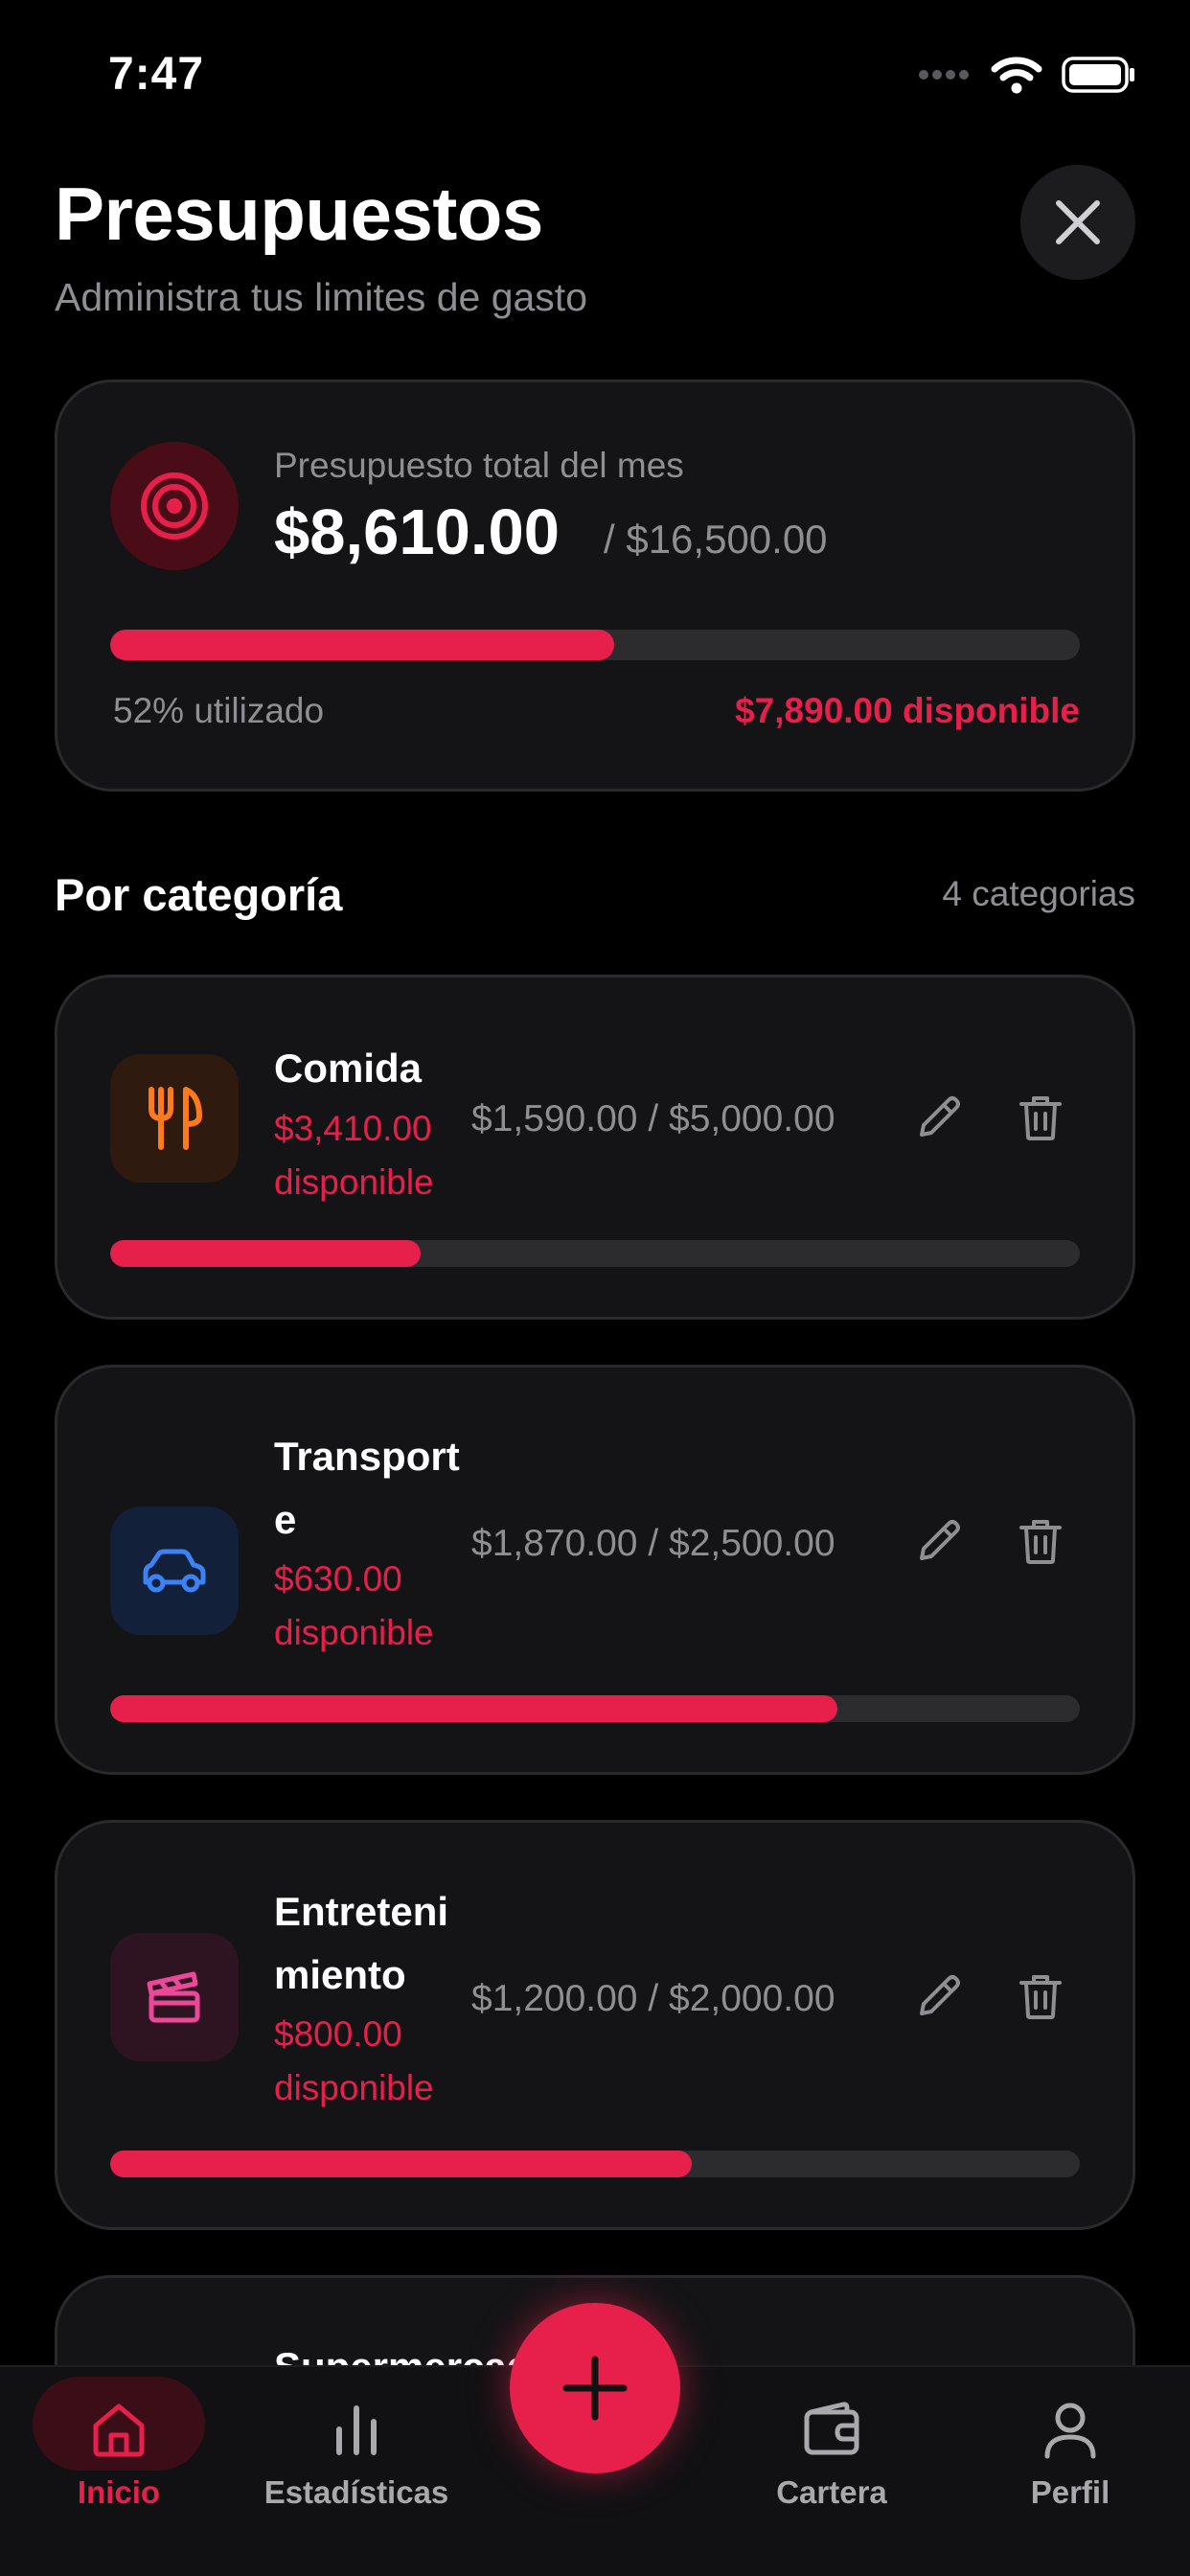 This screenshot has width=1190, height=2576. I want to click on add-button, so click(595, 2388).